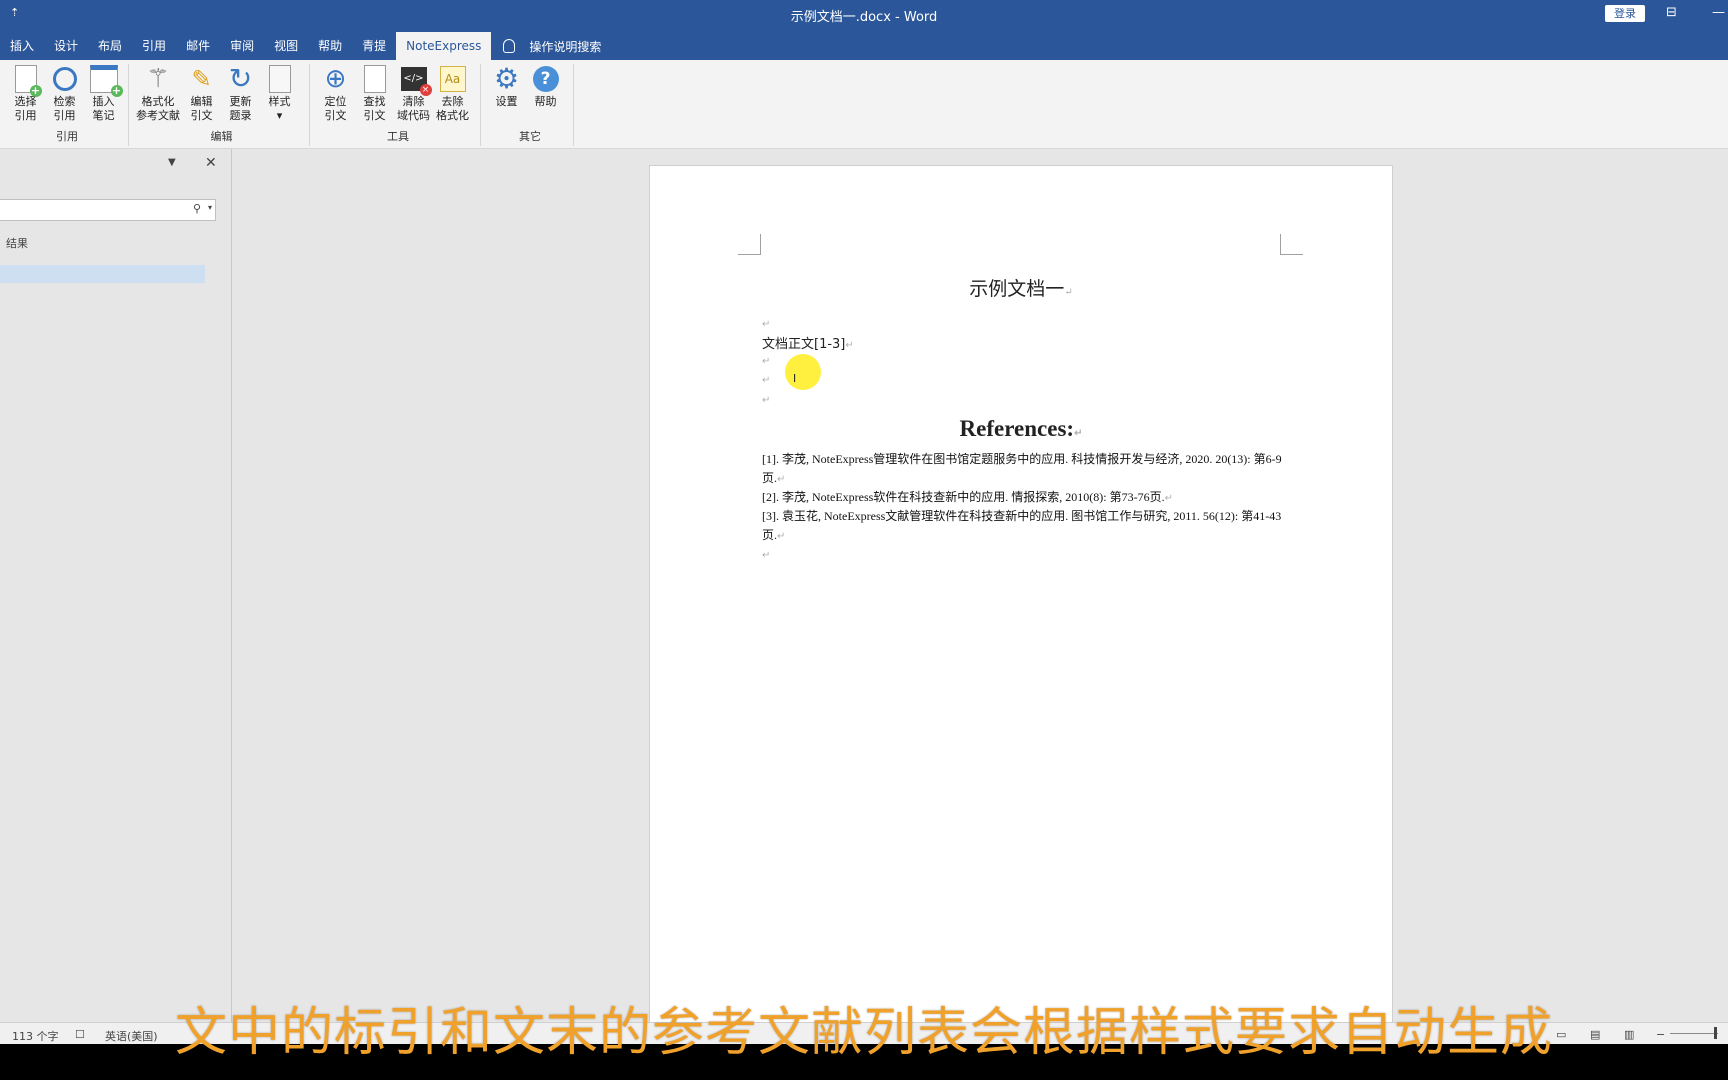 Image resolution: width=1728 pixels, height=1080 pixels. What do you see at coordinates (28, 81) in the screenshot?
I see `select-citation-icon: +` at bounding box center [28, 81].